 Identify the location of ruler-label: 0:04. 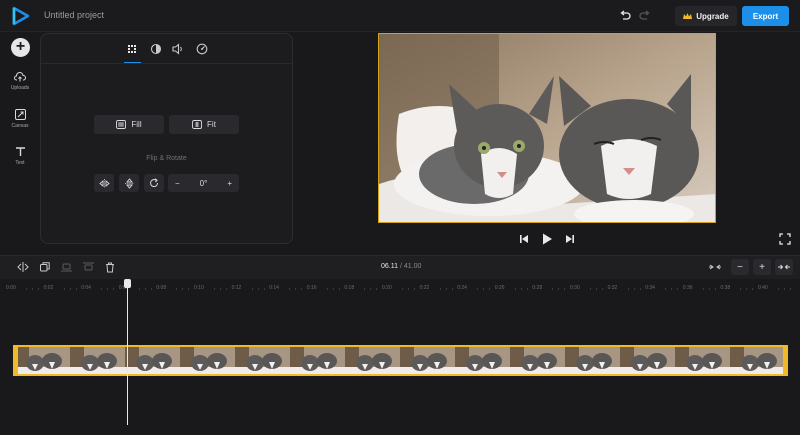
(86, 288).